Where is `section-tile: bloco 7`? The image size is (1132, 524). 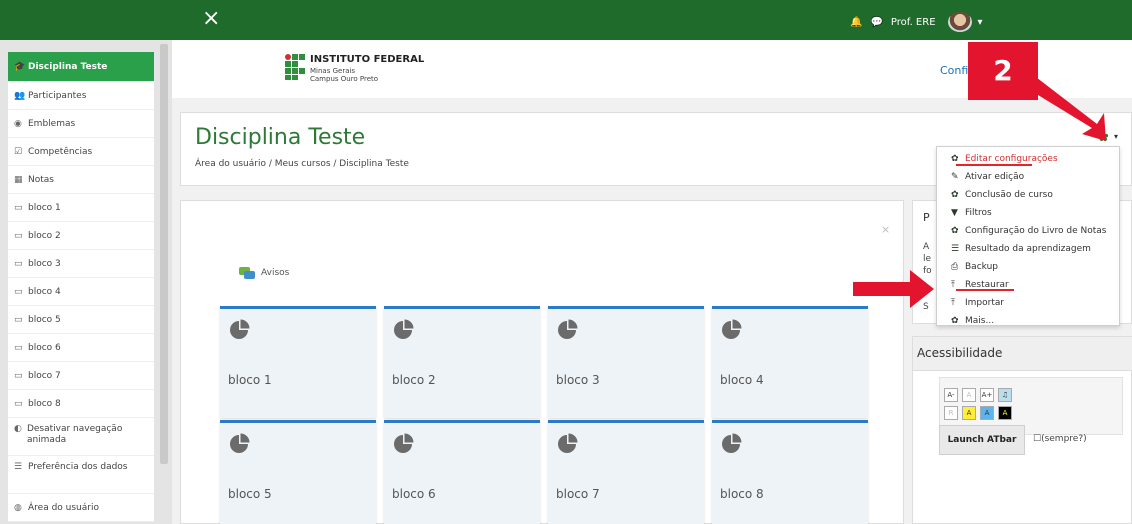
section-tile: bloco 7 is located at coordinates (626, 472).